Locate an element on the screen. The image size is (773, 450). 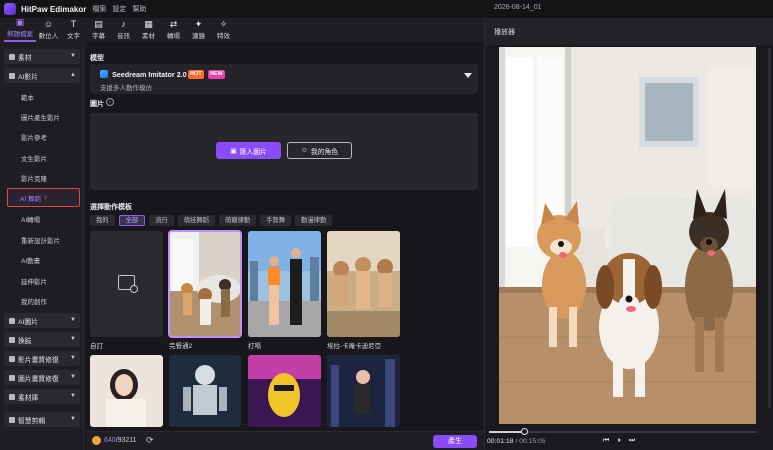
generate-bar: 640/93211 ⟳ 產生 is located at coordinates (284, 440).